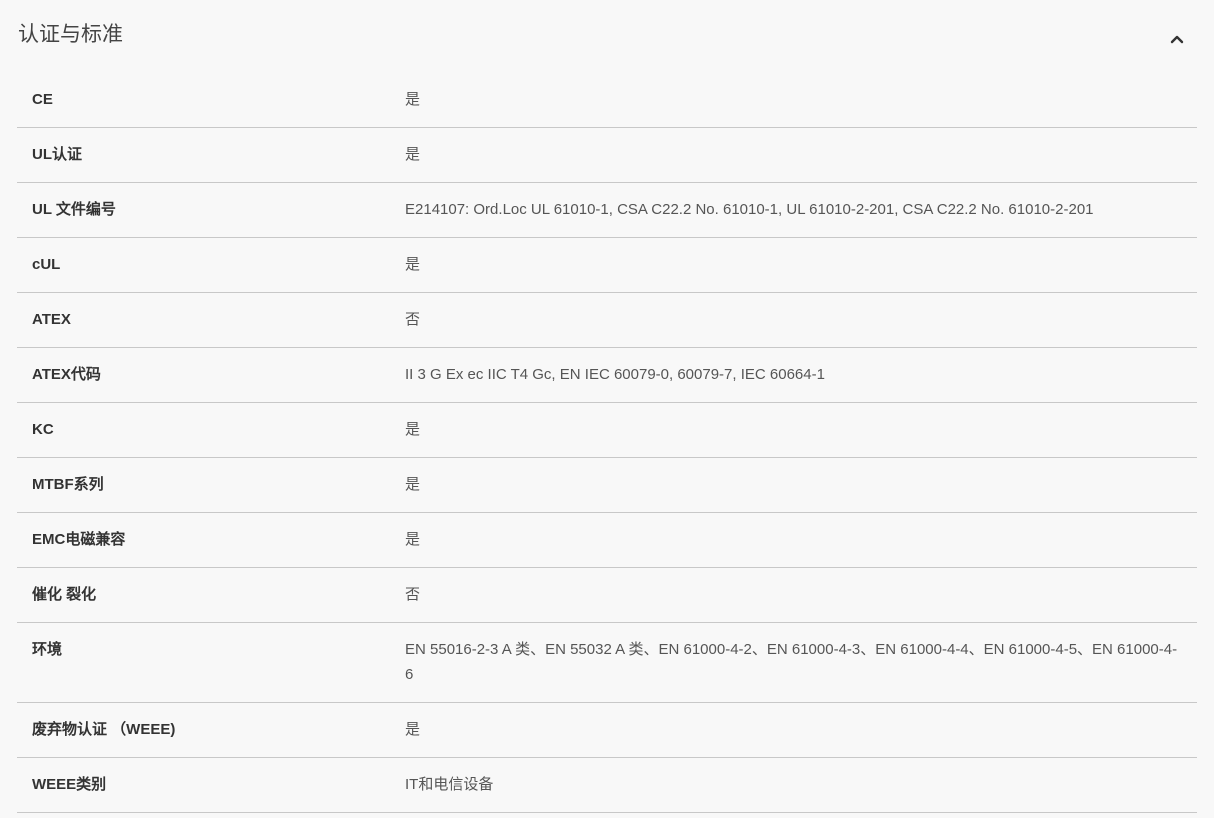  Describe the element at coordinates (607, 320) in the screenshot. I see `spec-row-atex: ATEX 否` at that location.